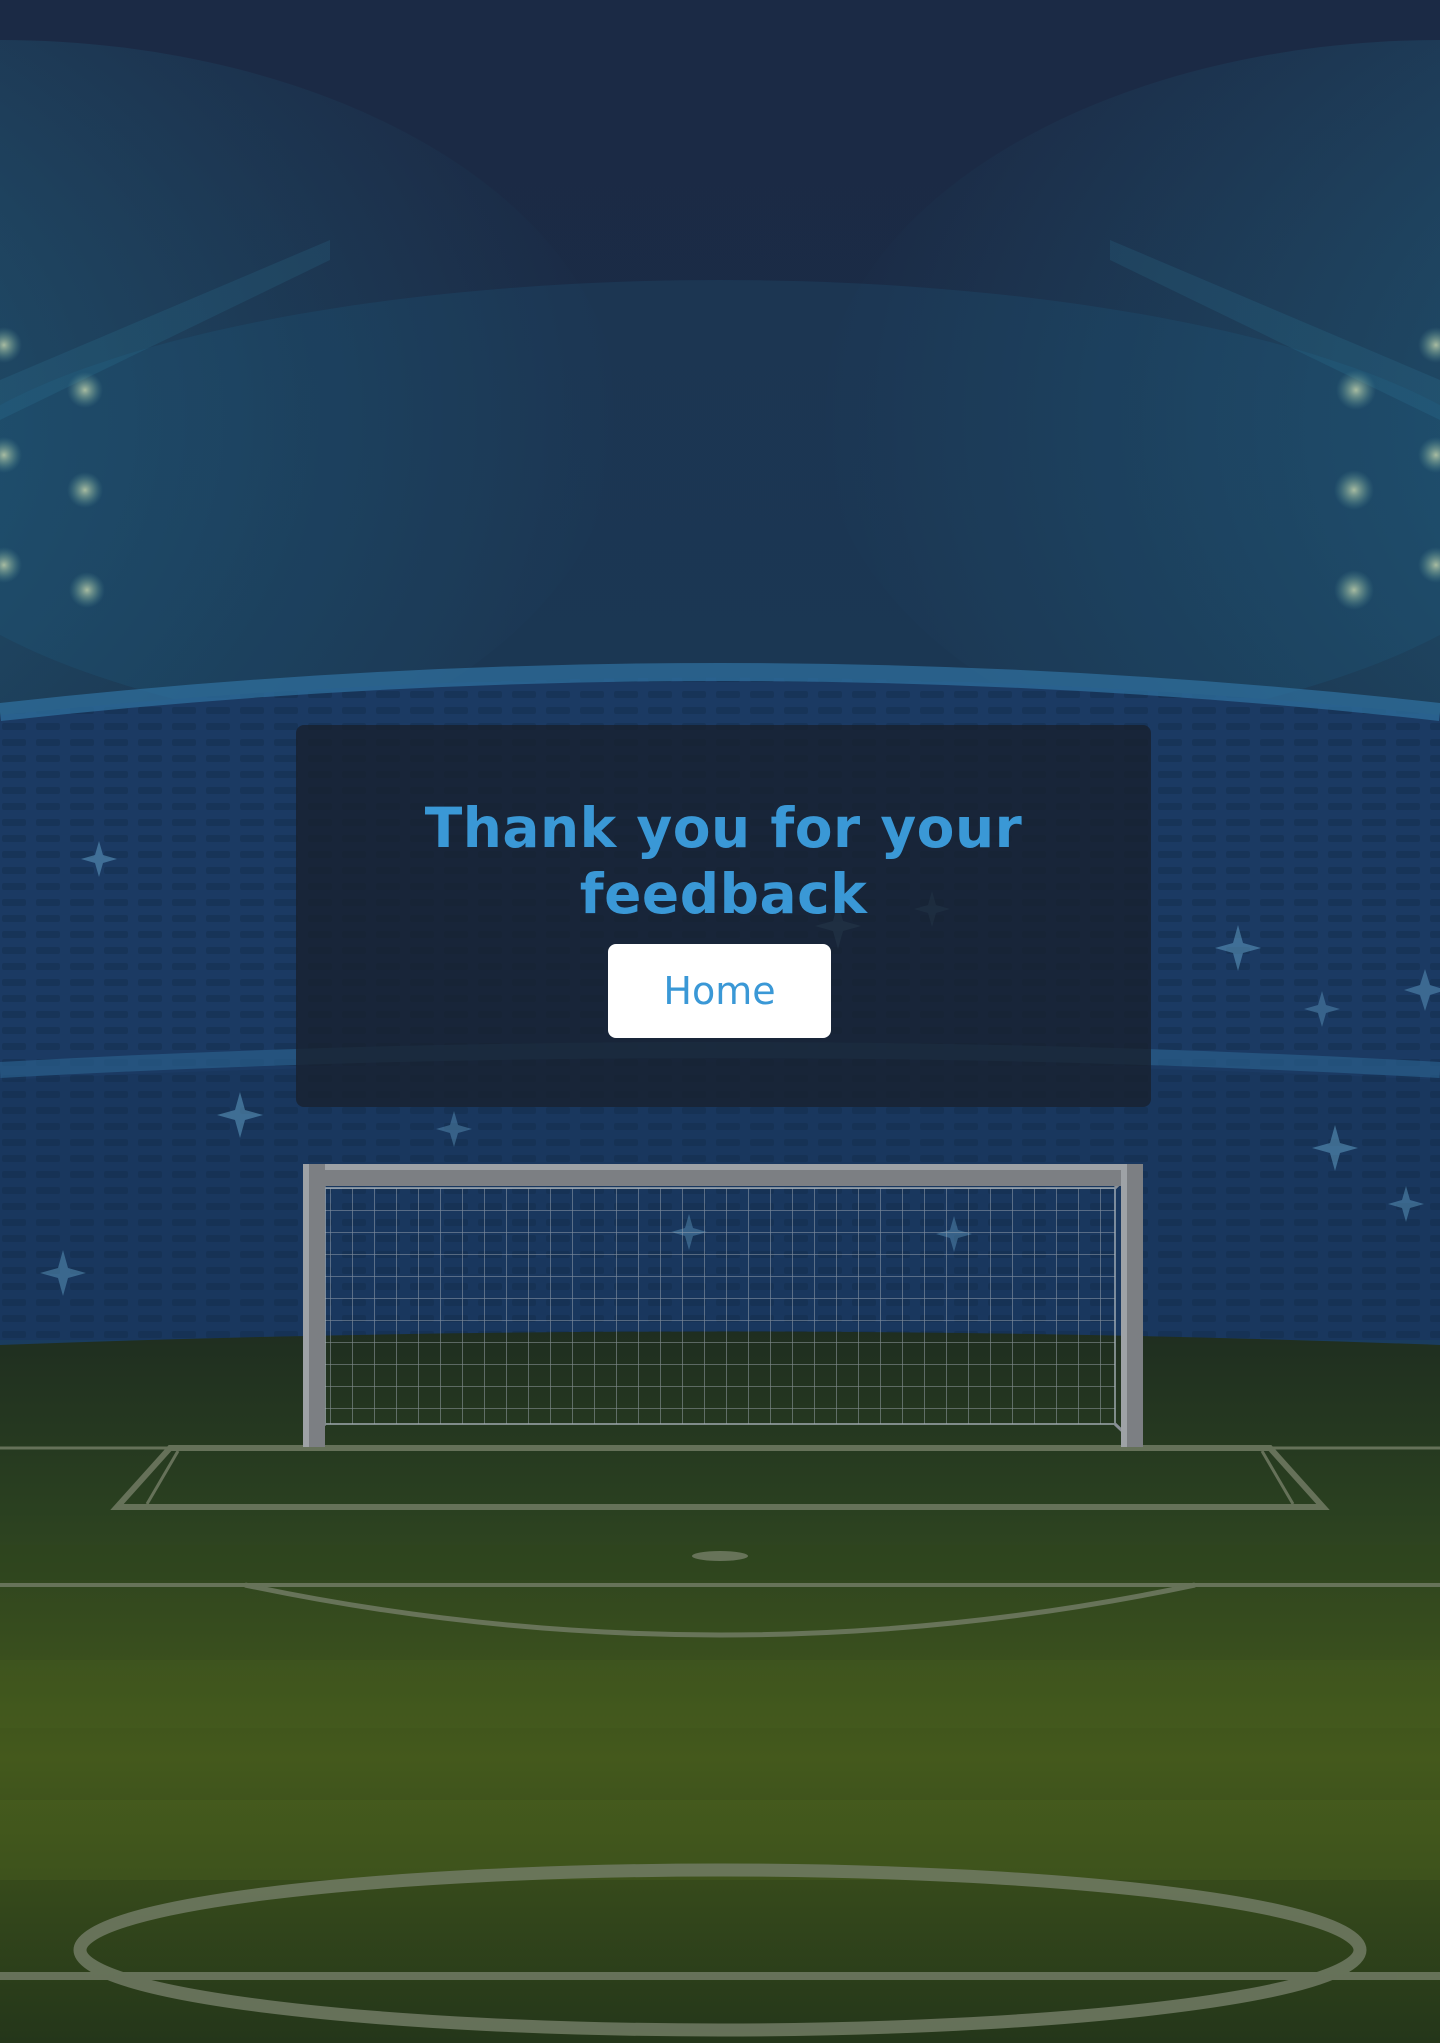 The height and width of the screenshot is (2043, 1440). What do you see at coordinates (723, 1305) in the screenshot?
I see `goal-post` at bounding box center [723, 1305].